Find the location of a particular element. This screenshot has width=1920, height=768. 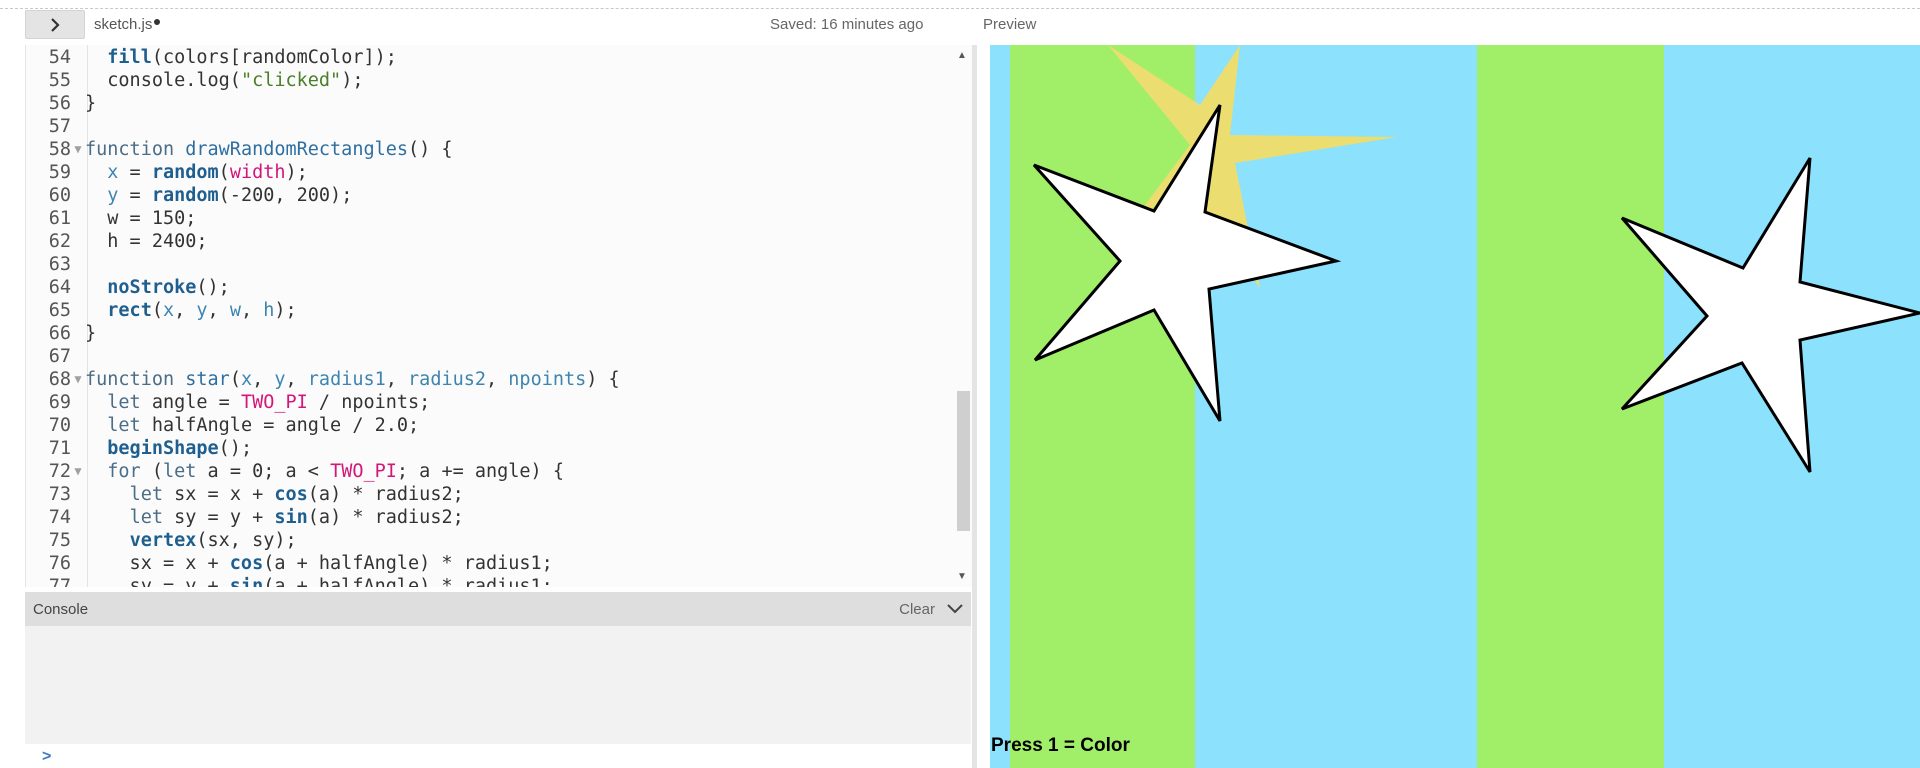

line-number: 72 is located at coordinates (59, 471).